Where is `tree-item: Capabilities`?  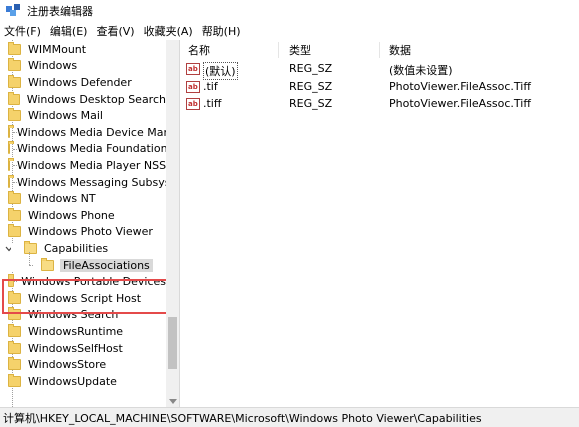
tree-item: Capabilities is located at coordinates (83, 248).